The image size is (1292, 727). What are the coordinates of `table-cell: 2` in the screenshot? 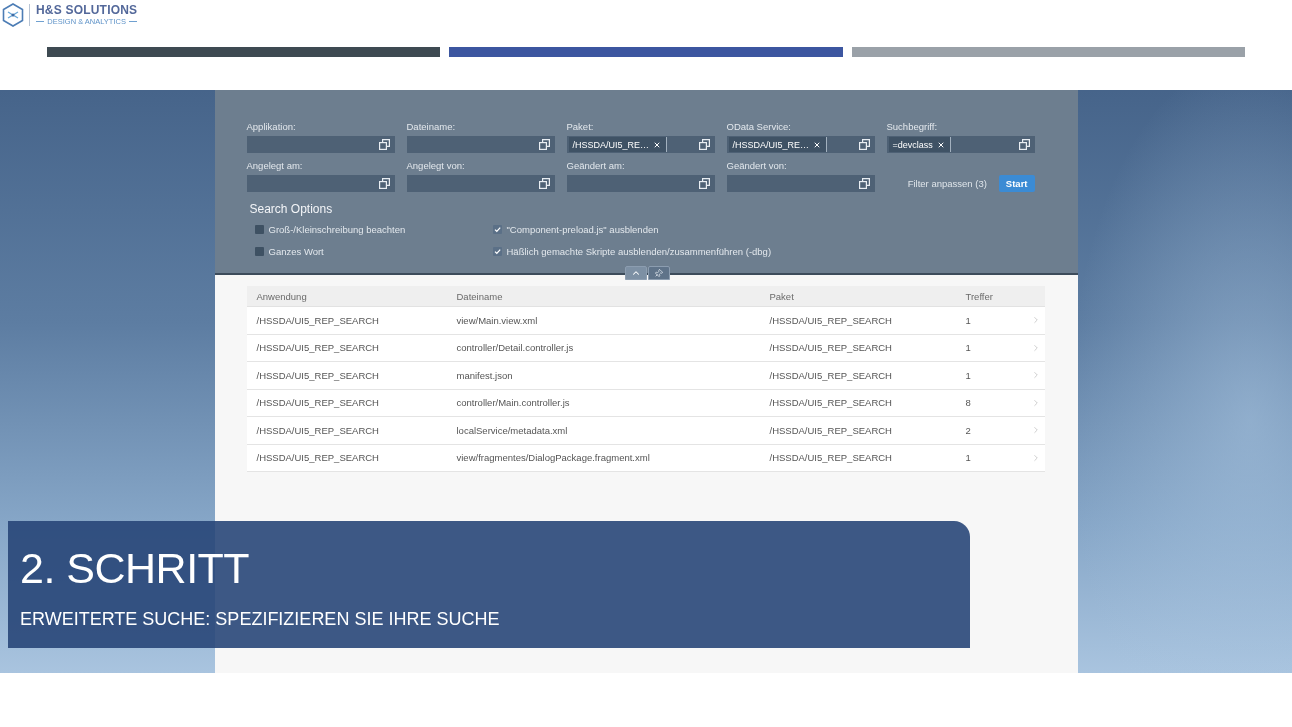 It's located at (968, 430).